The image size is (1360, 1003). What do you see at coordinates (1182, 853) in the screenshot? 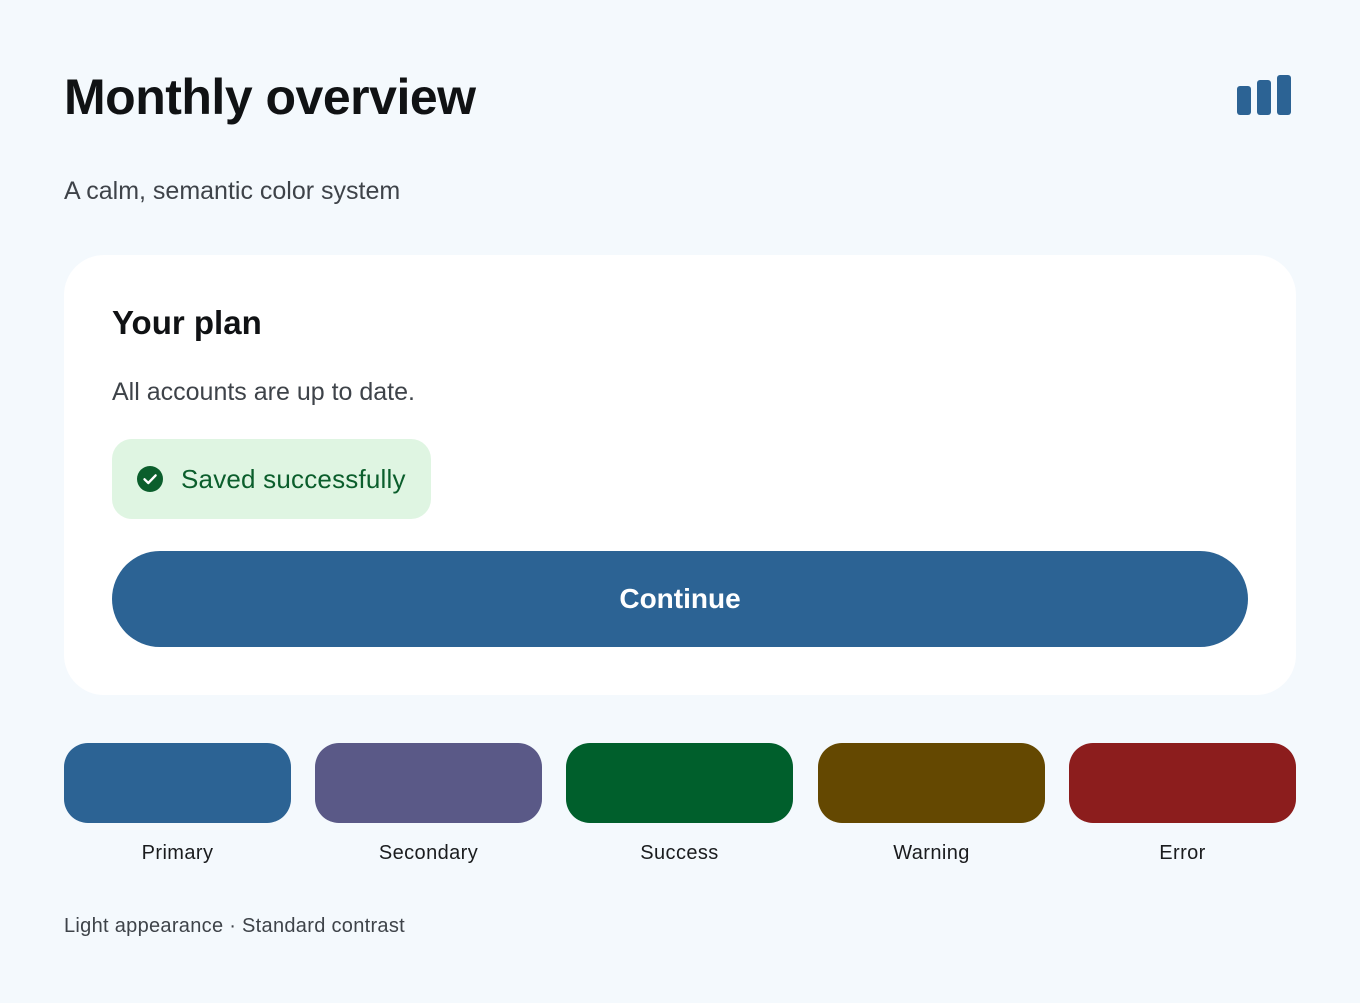
I see `swatch-label: Error` at bounding box center [1182, 853].